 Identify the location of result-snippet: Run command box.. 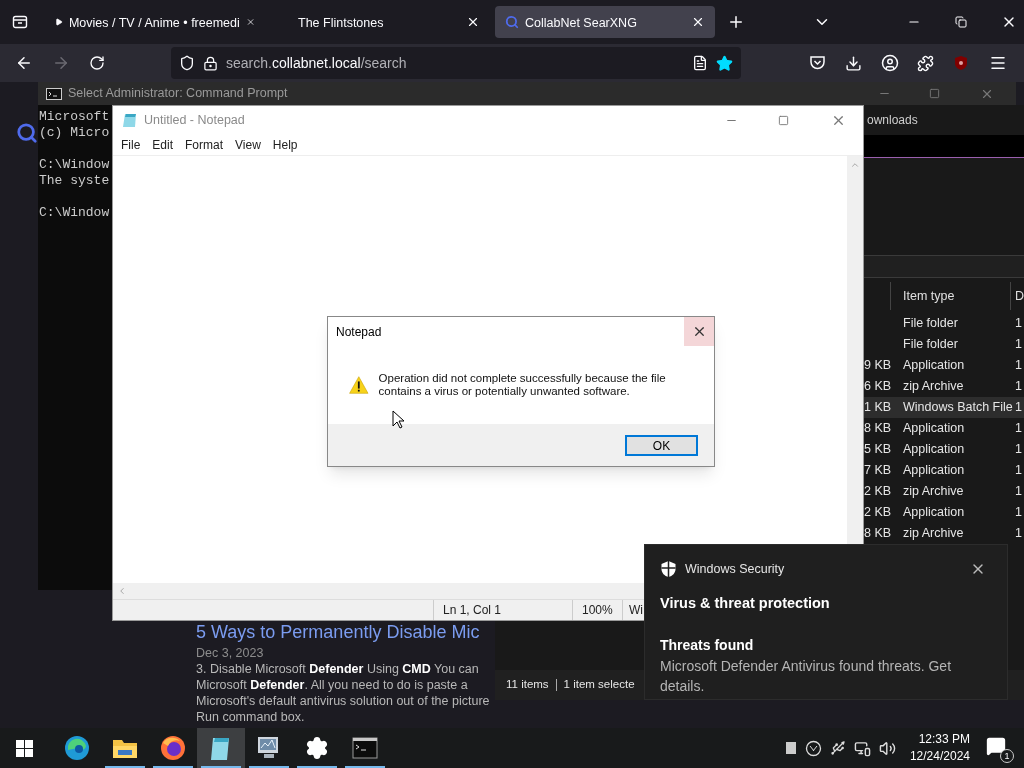
(250, 717).